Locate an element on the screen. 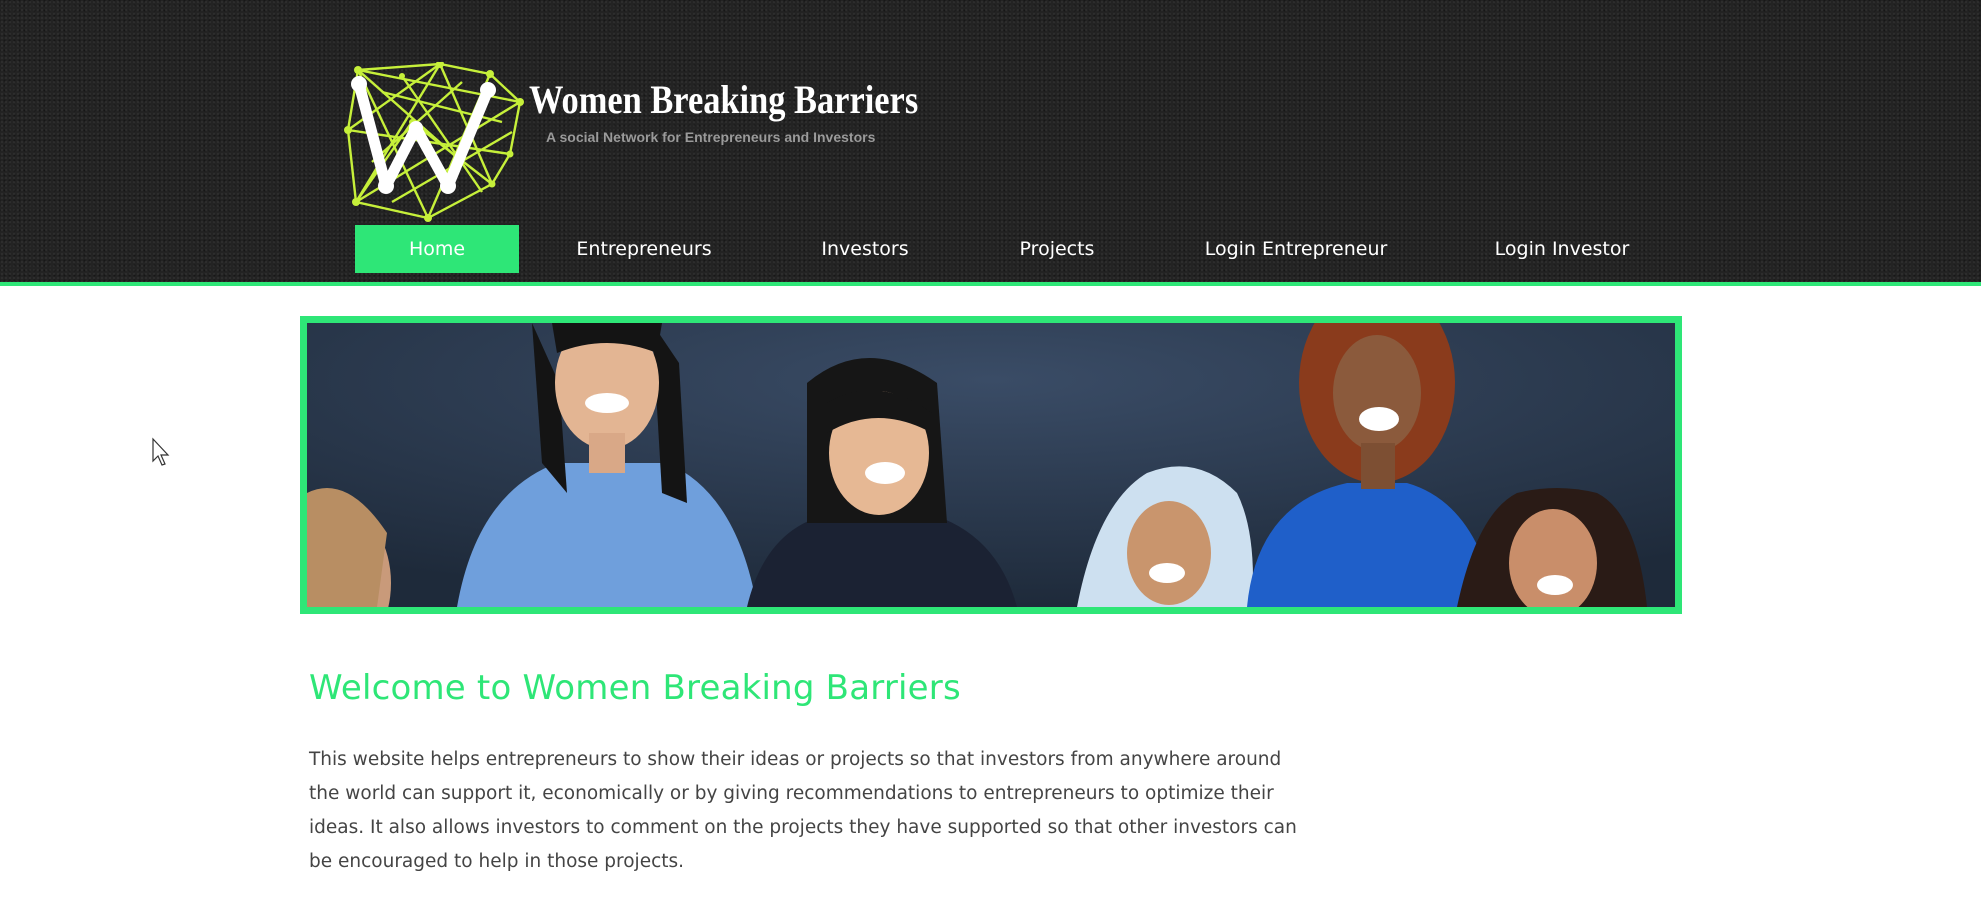  mouse-cursor-icon is located at coordinates (161, 451).